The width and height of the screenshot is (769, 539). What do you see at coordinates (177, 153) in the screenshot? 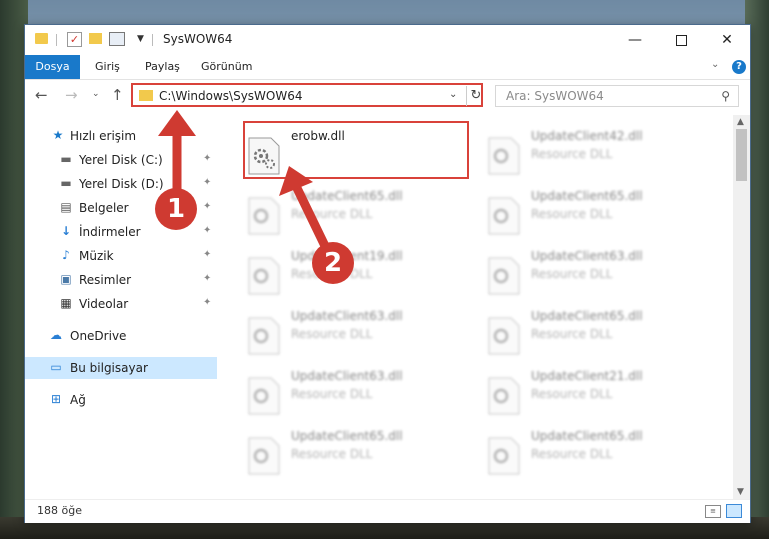
I see `arrow-to-address-bar` at bounding box center [177, 153].